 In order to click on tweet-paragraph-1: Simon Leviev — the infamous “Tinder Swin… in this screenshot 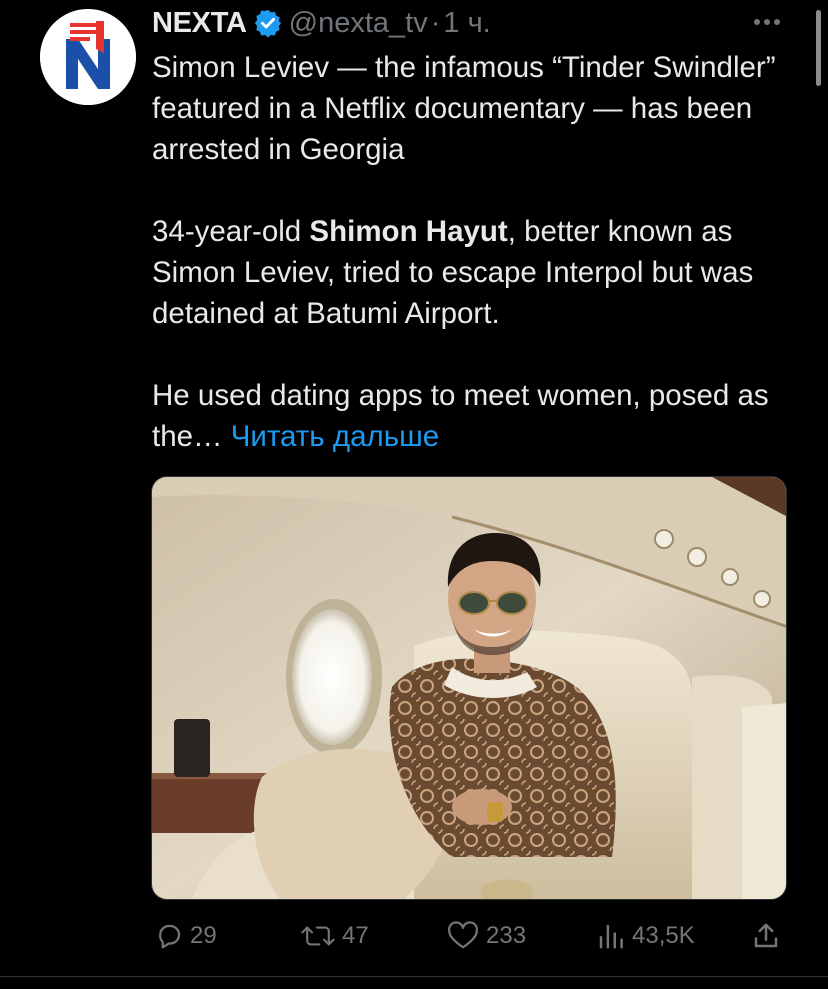, I will do `click(464, 108)`.